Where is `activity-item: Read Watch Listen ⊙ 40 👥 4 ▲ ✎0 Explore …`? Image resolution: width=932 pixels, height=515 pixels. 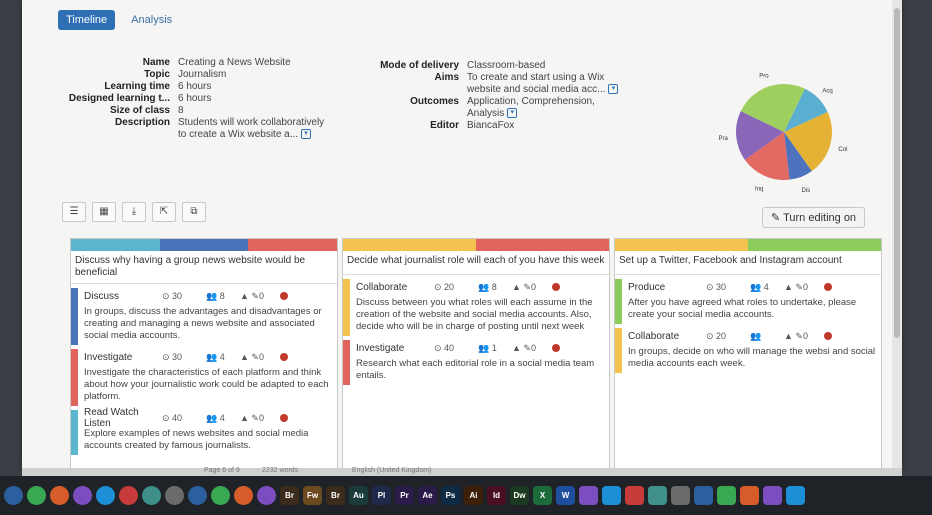 activity-item: Read Watch Listen ⊙ 40 👥 4 ▲ ✎0 Explore … is located at coordinates (202, 431).